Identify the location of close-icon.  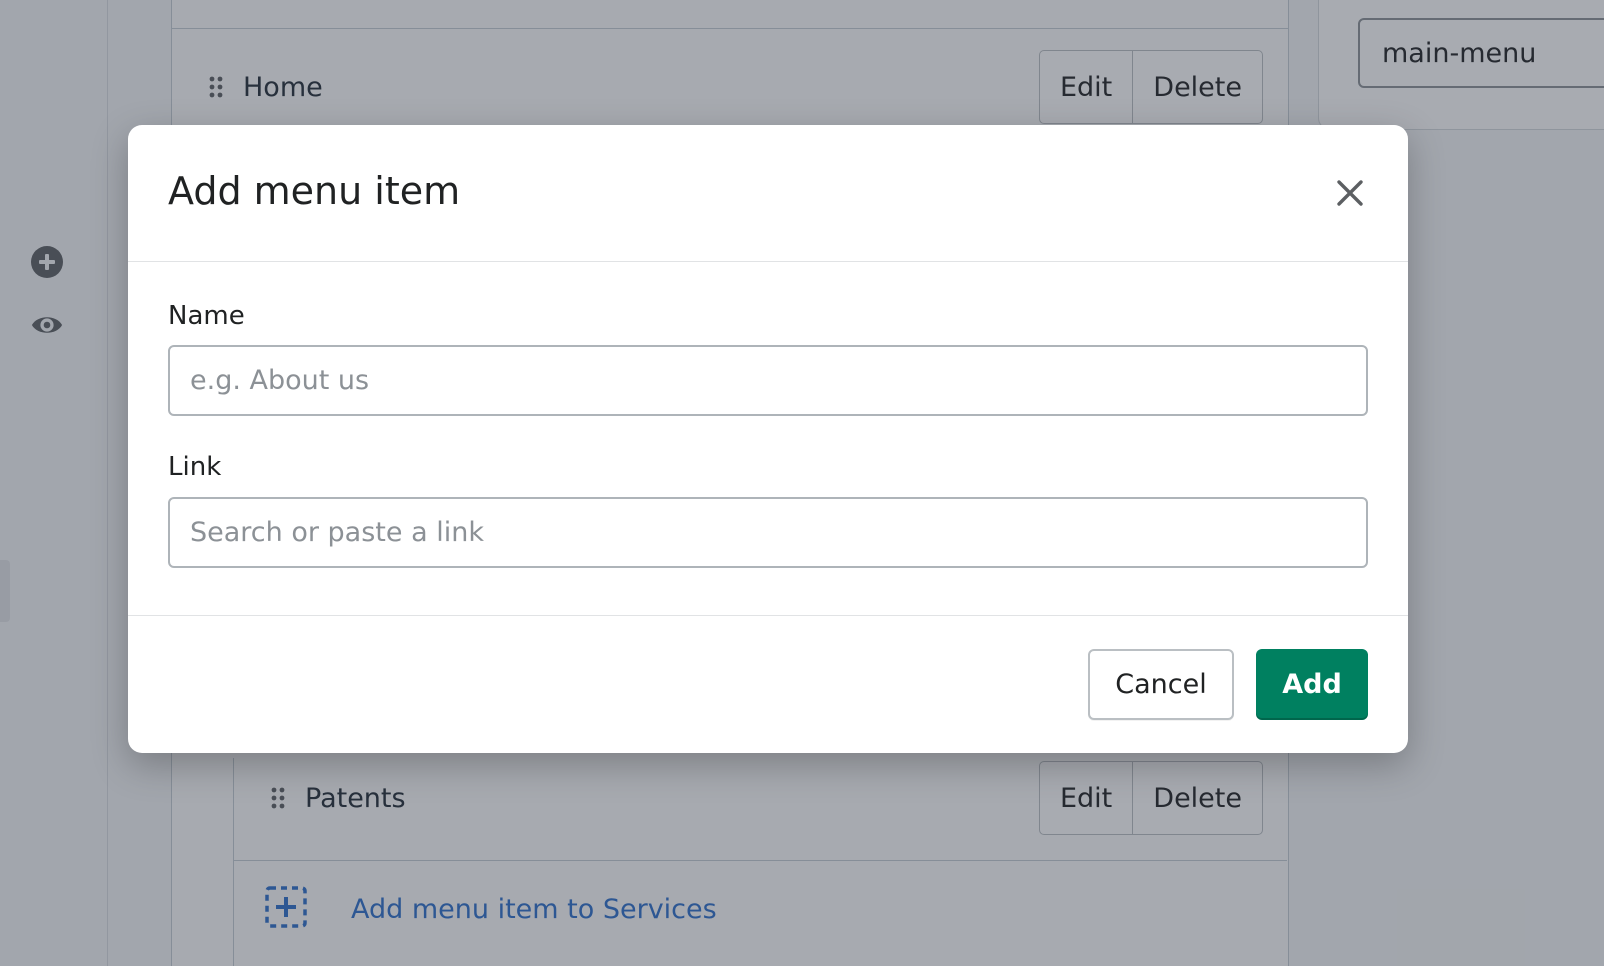
(1350, 195).